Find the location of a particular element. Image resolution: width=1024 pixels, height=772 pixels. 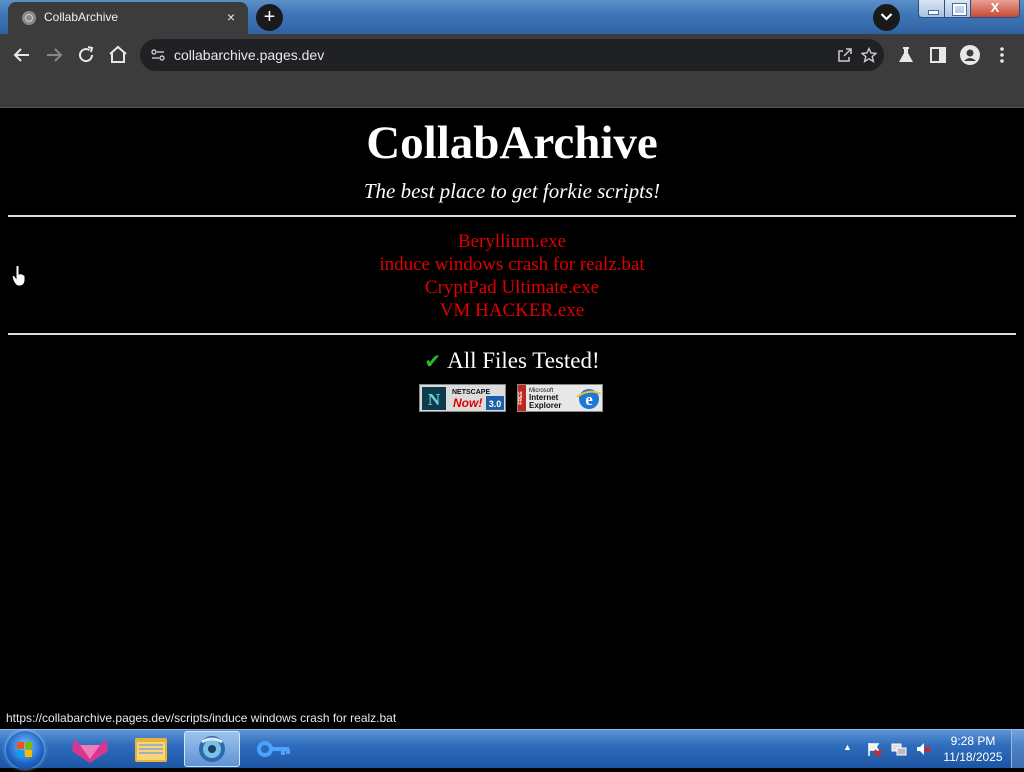

hand-cursor-icon is located at coordinates (18, 276).